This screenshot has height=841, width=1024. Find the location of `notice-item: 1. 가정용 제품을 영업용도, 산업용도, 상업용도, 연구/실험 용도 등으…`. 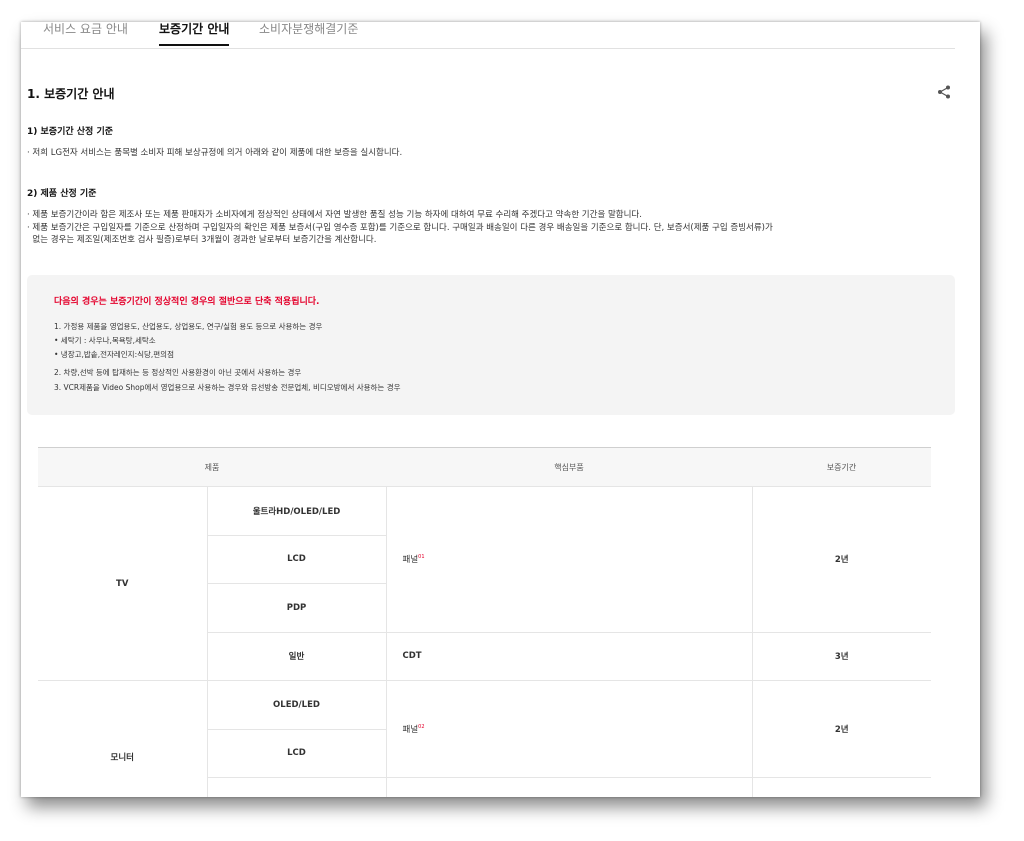

notice-item: 1. 가정용 제품을 영업용도, 산업용도, 상업용도, 연구/실험 용도 등으… is located at coordinates (188, 326).